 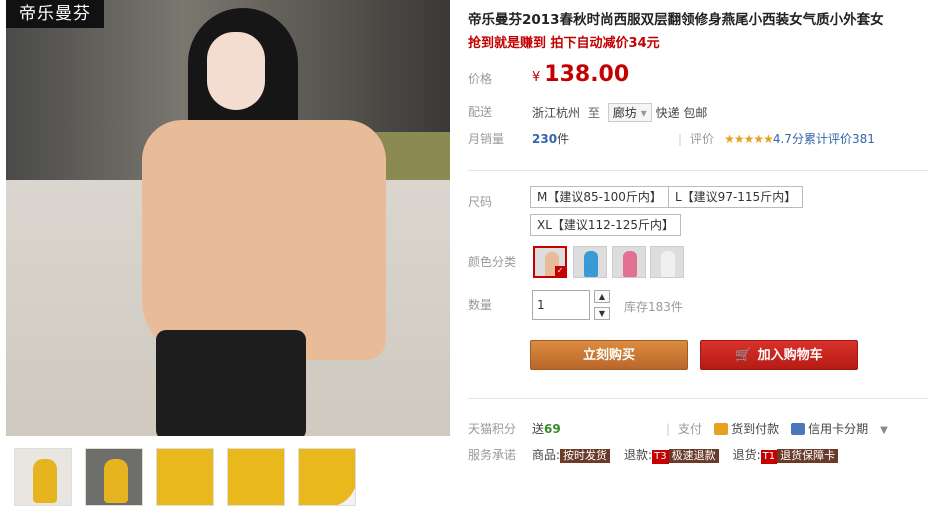 What do you see at coordinates (690, 429) in the screenshot?
I see `payment-label: 支付` at bounding box center [690, 429].